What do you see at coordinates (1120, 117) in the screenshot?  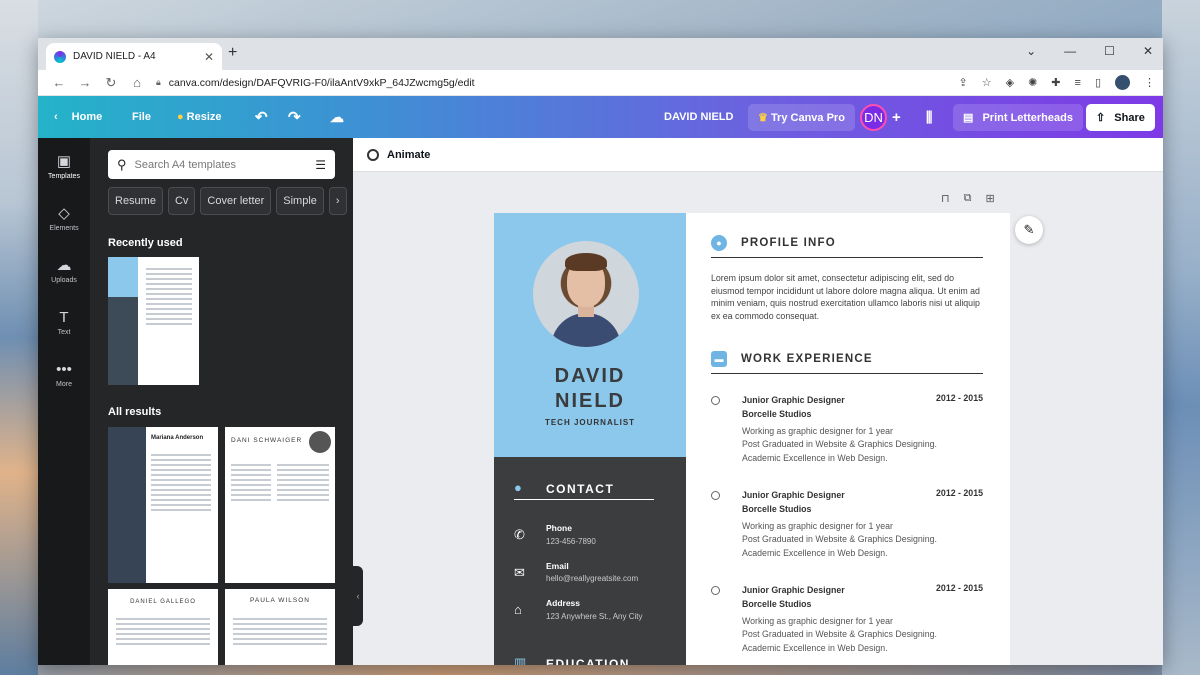 I see `share-button: ⇧ Share` at bounding box center [1120, 117].